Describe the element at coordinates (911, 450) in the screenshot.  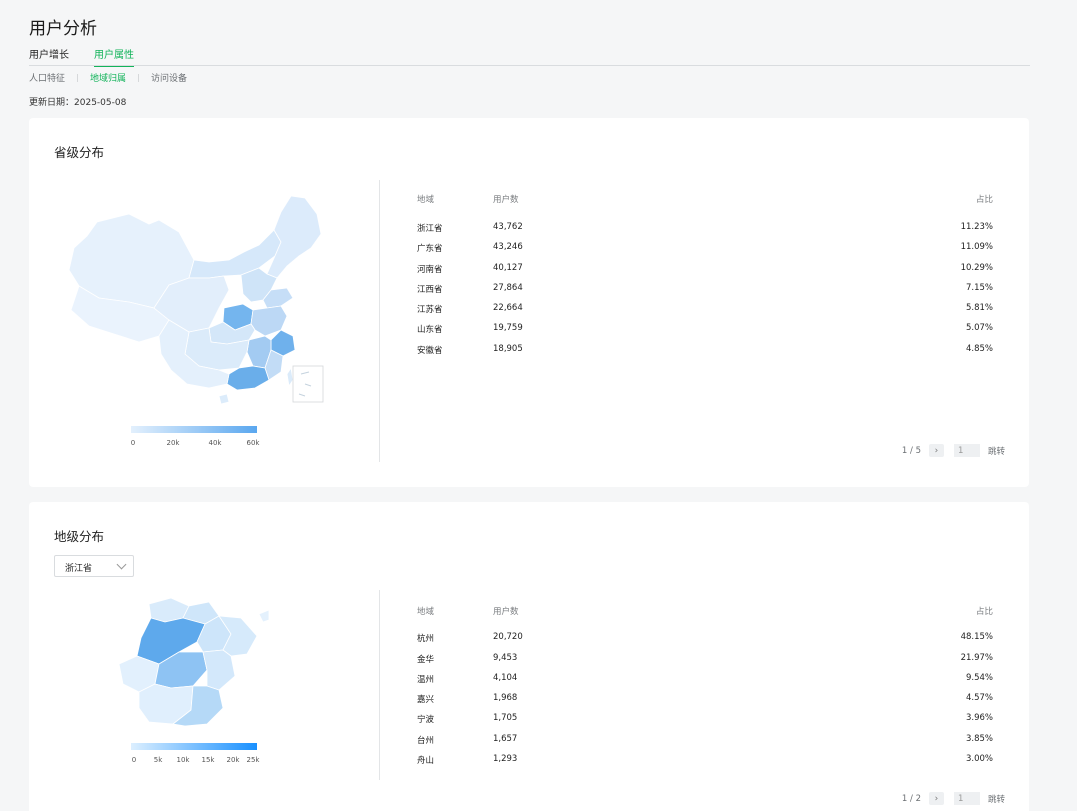
I see `page-indicator: 1 / 5` at that location.